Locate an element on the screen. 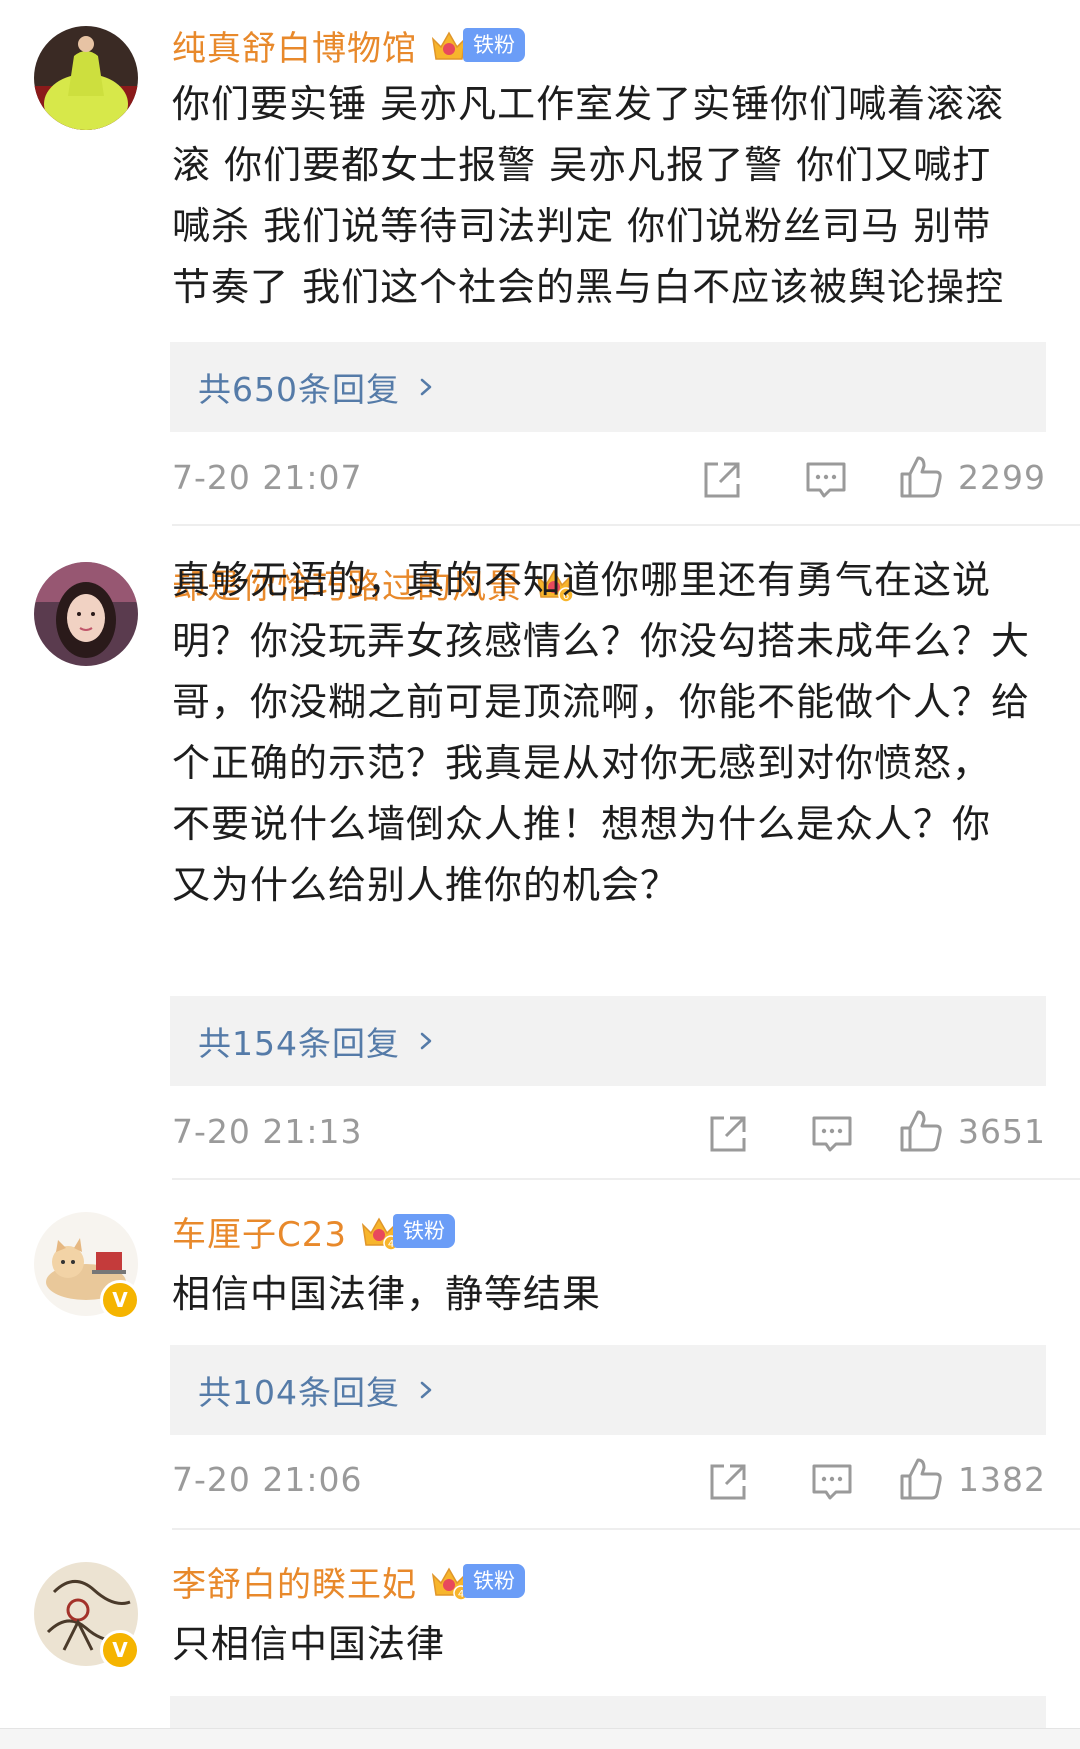 This screenshot has height=1749, width=1080. view-replies-button: 共650条回复 is located at coordinates (608, 387).